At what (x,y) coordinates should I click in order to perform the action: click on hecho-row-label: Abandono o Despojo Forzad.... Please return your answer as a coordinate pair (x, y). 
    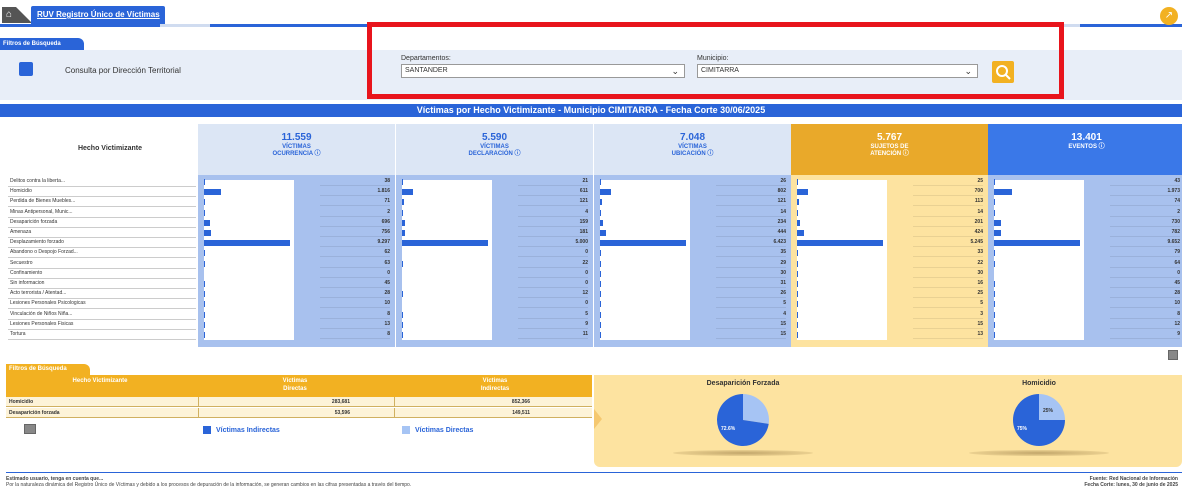
    Looking at the image, I should click on (102, 253).